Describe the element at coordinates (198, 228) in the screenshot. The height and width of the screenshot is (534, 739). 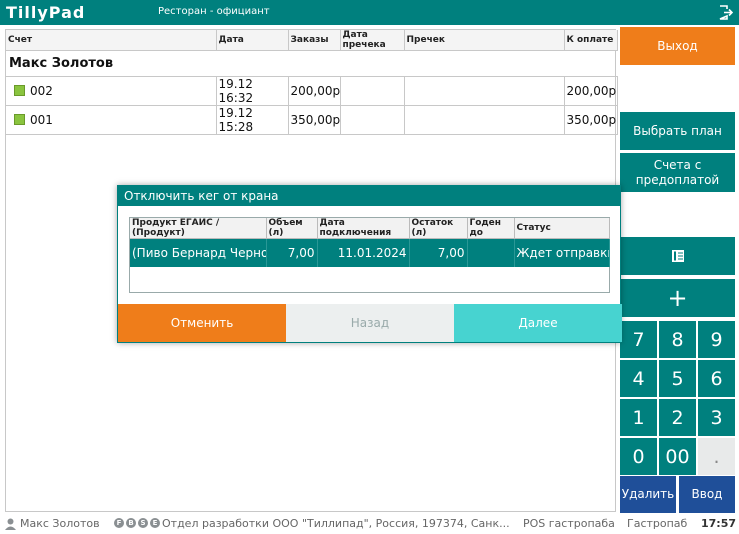
I see `column-header-product: Продукт ЕГАИС / (Продукт)` at that location.